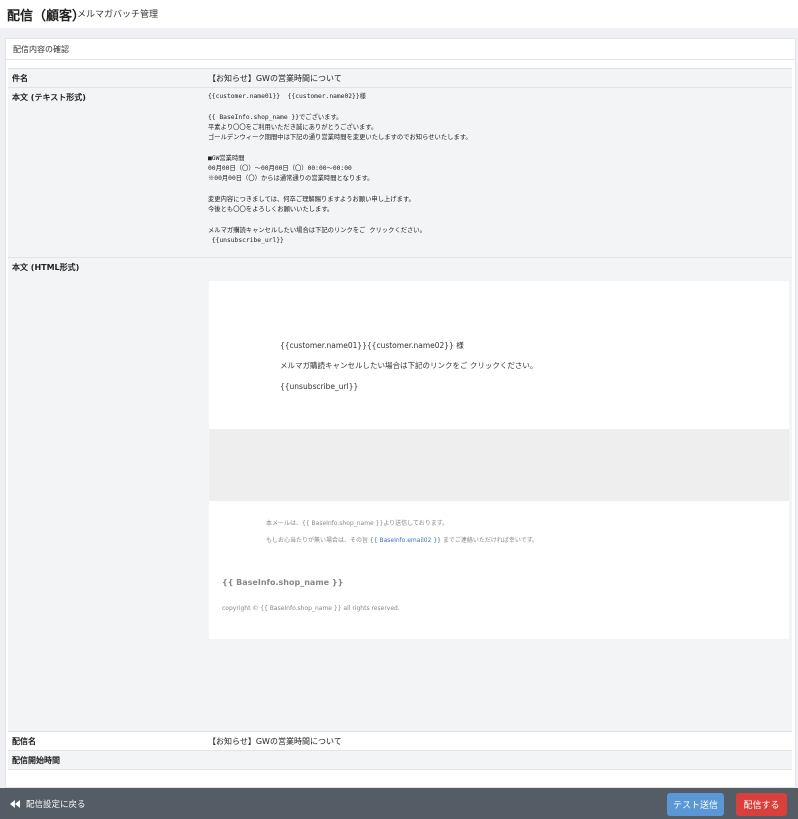 The width and height of the screenshot is (798, 819). What do you see at coordinates (287, 96) in the screenshot?
I see `text-body-line: {{customer.name01}} {{customer.name02}}様` at bounding box center [287, 96].